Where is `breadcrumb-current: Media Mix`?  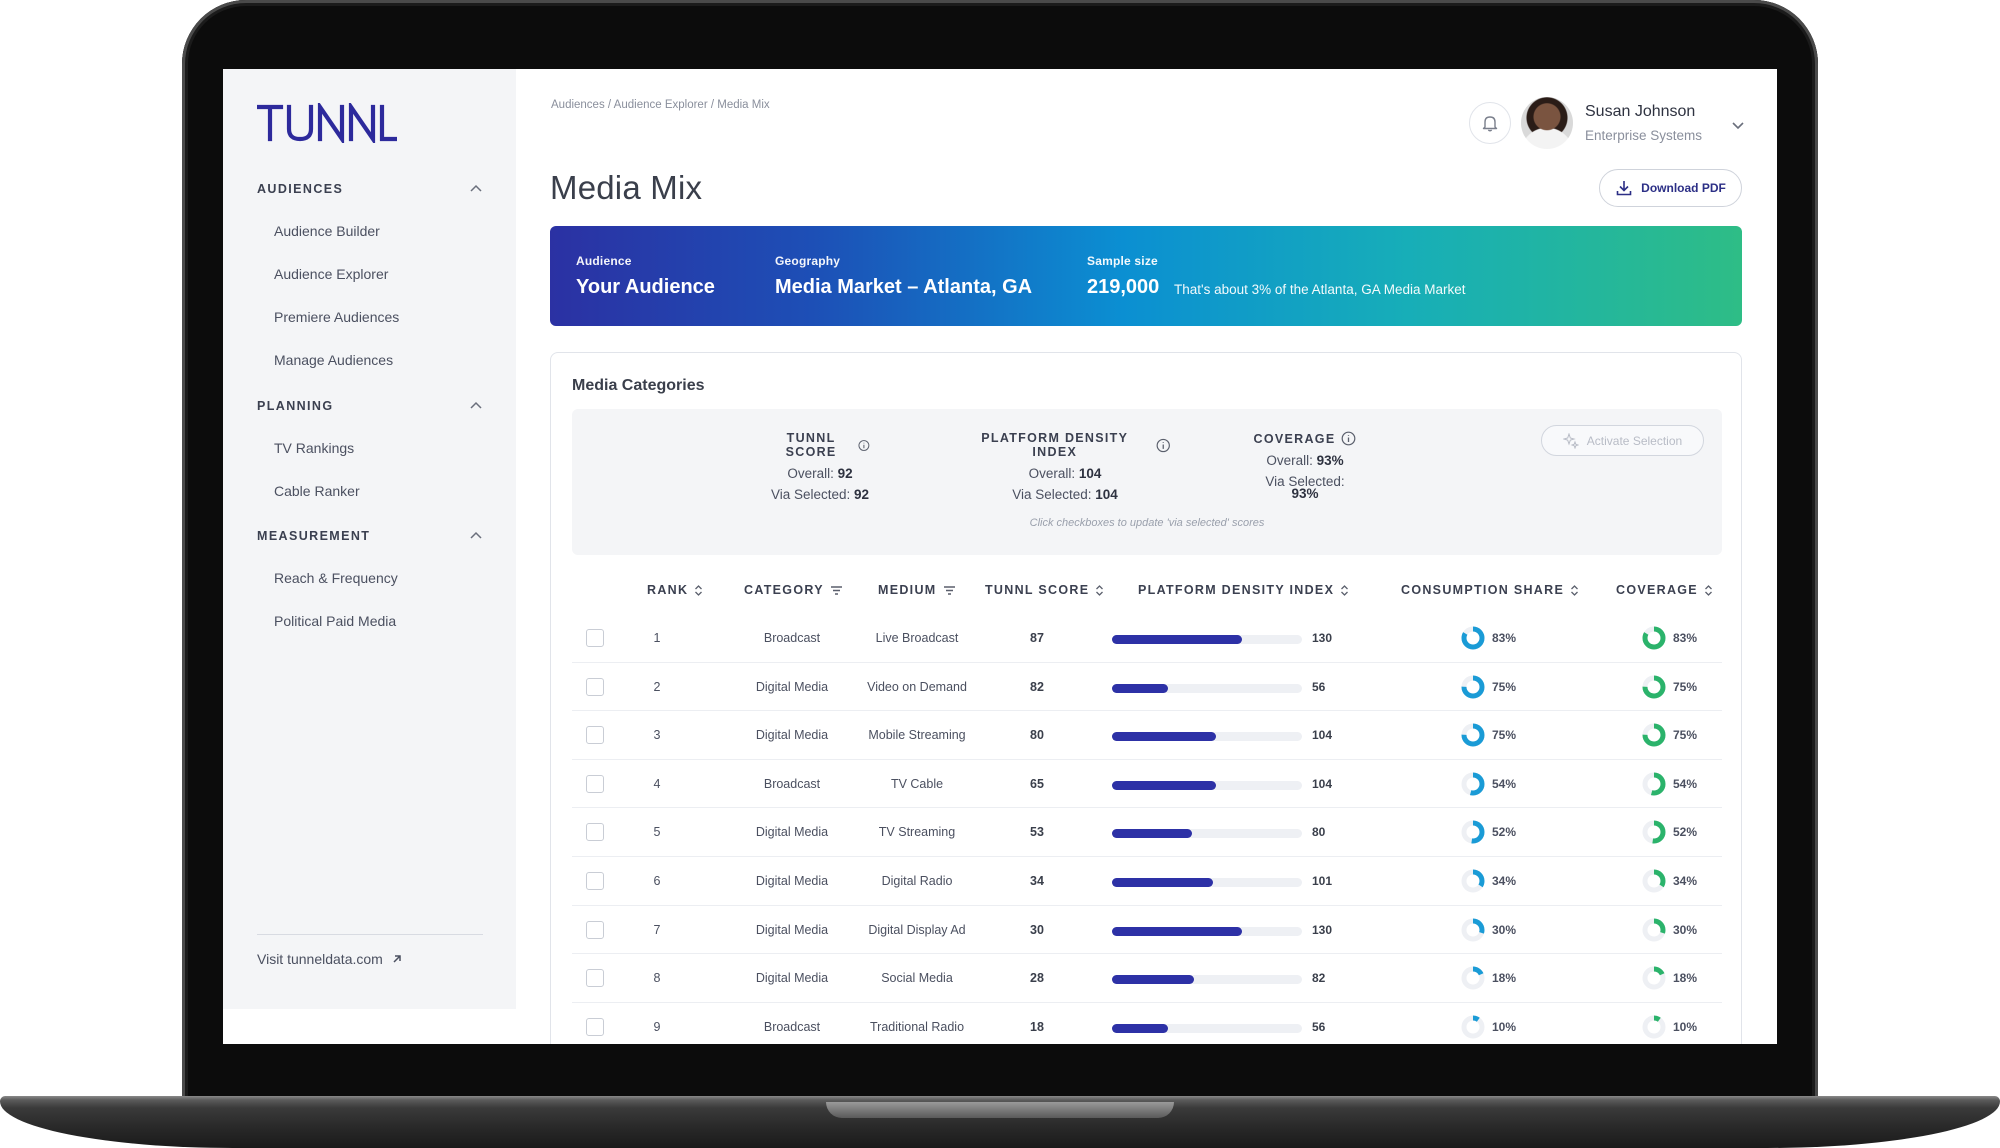 breadcrumb-current: Media Mix is located at coordinates (743, 105).